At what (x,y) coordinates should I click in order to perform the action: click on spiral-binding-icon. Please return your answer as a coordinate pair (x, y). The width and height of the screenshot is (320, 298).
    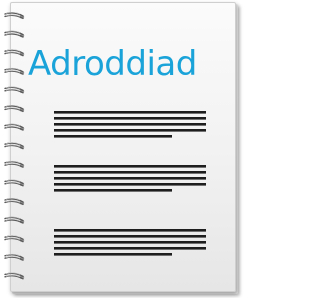
    Looking at the image, I should click on (14, 146).